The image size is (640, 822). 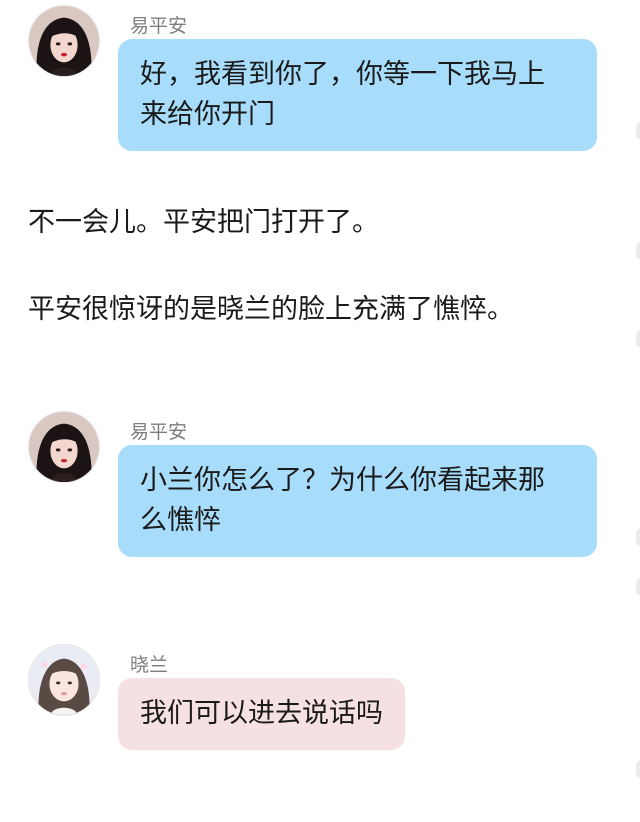 What do you see at coordinates (342, 480) in the screenshot?
I see `message-text-line: 小兰你怎么了？为什么你看起来那` at bounding box center [342, 480].